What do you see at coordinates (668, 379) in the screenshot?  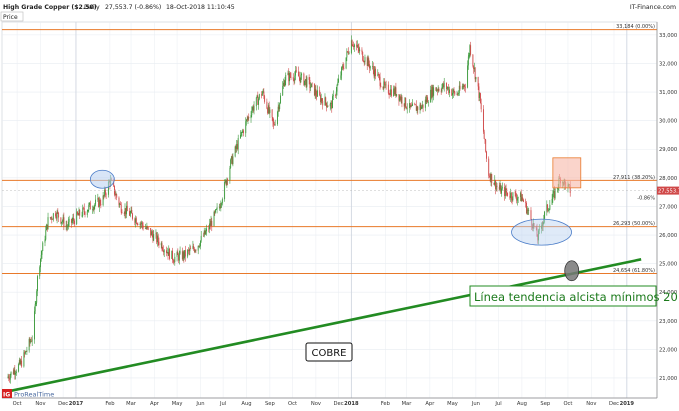 I see `y-tick-label: 21,000` at bounding box center [668, 379].